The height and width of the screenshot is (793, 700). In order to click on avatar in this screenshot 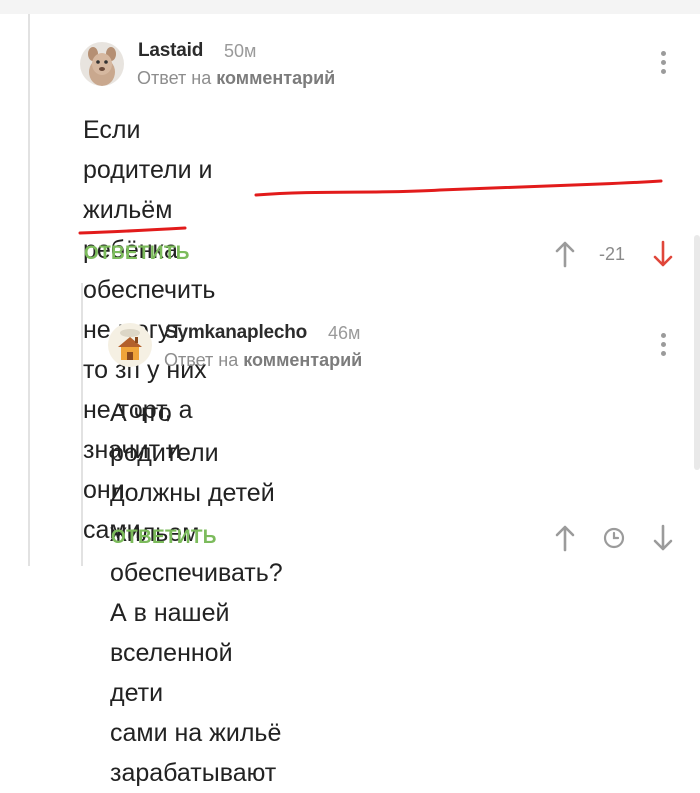, I will do `click(130, 345)`.